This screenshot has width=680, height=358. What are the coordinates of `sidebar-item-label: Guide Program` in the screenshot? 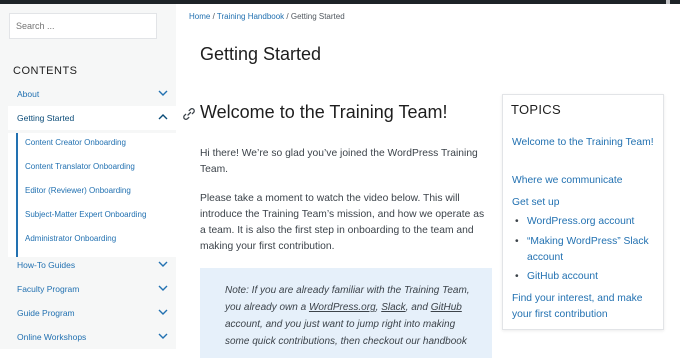 It's located at (46, 313).